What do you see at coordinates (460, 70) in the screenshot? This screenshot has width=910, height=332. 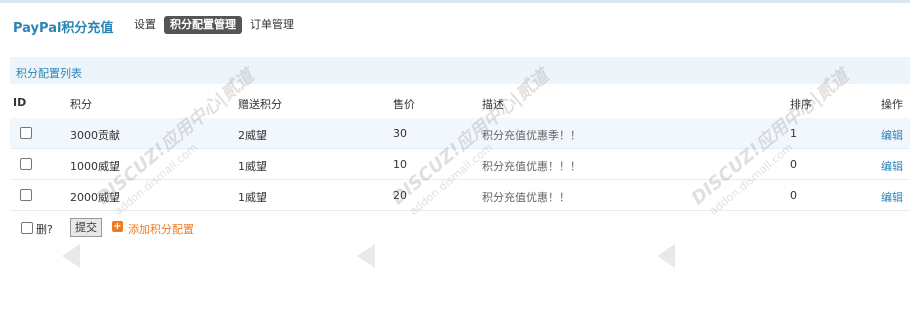 I see `section-header: 积分配置列表` at bounding box center [460, 70].